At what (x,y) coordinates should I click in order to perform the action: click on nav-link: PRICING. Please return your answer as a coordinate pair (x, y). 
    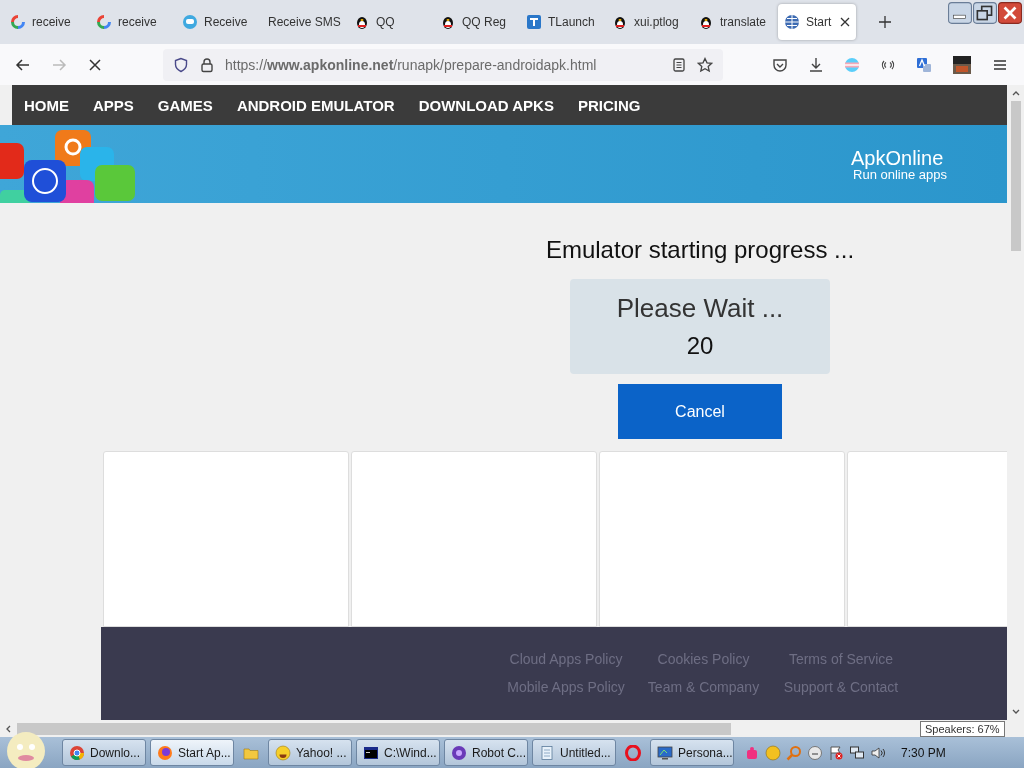
    Looking at the image, I should click on (609, 105).